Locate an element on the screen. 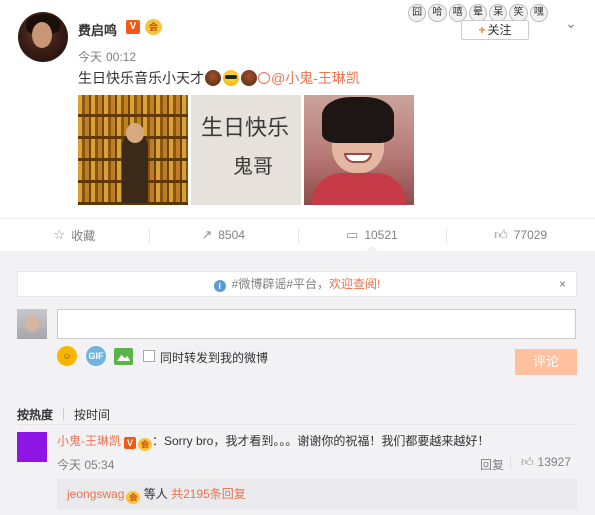 The width and height of the screenshot is (595, 515). author-avatar is located at coordinates (43, 37).